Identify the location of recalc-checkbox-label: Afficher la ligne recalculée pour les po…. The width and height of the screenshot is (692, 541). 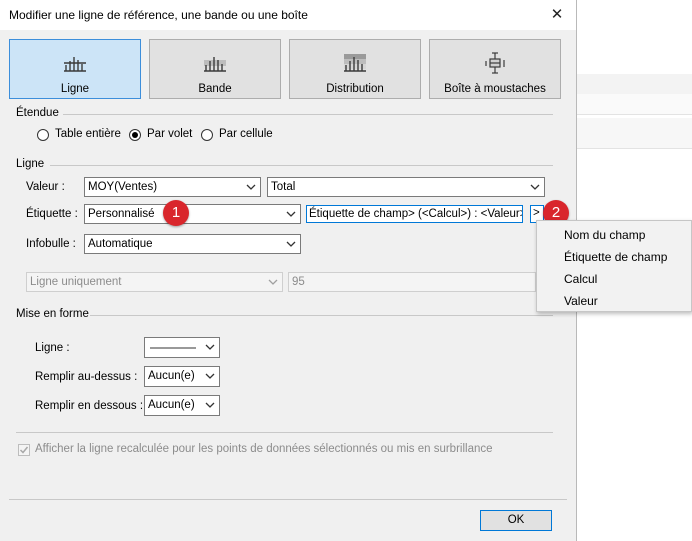
(264, 449).